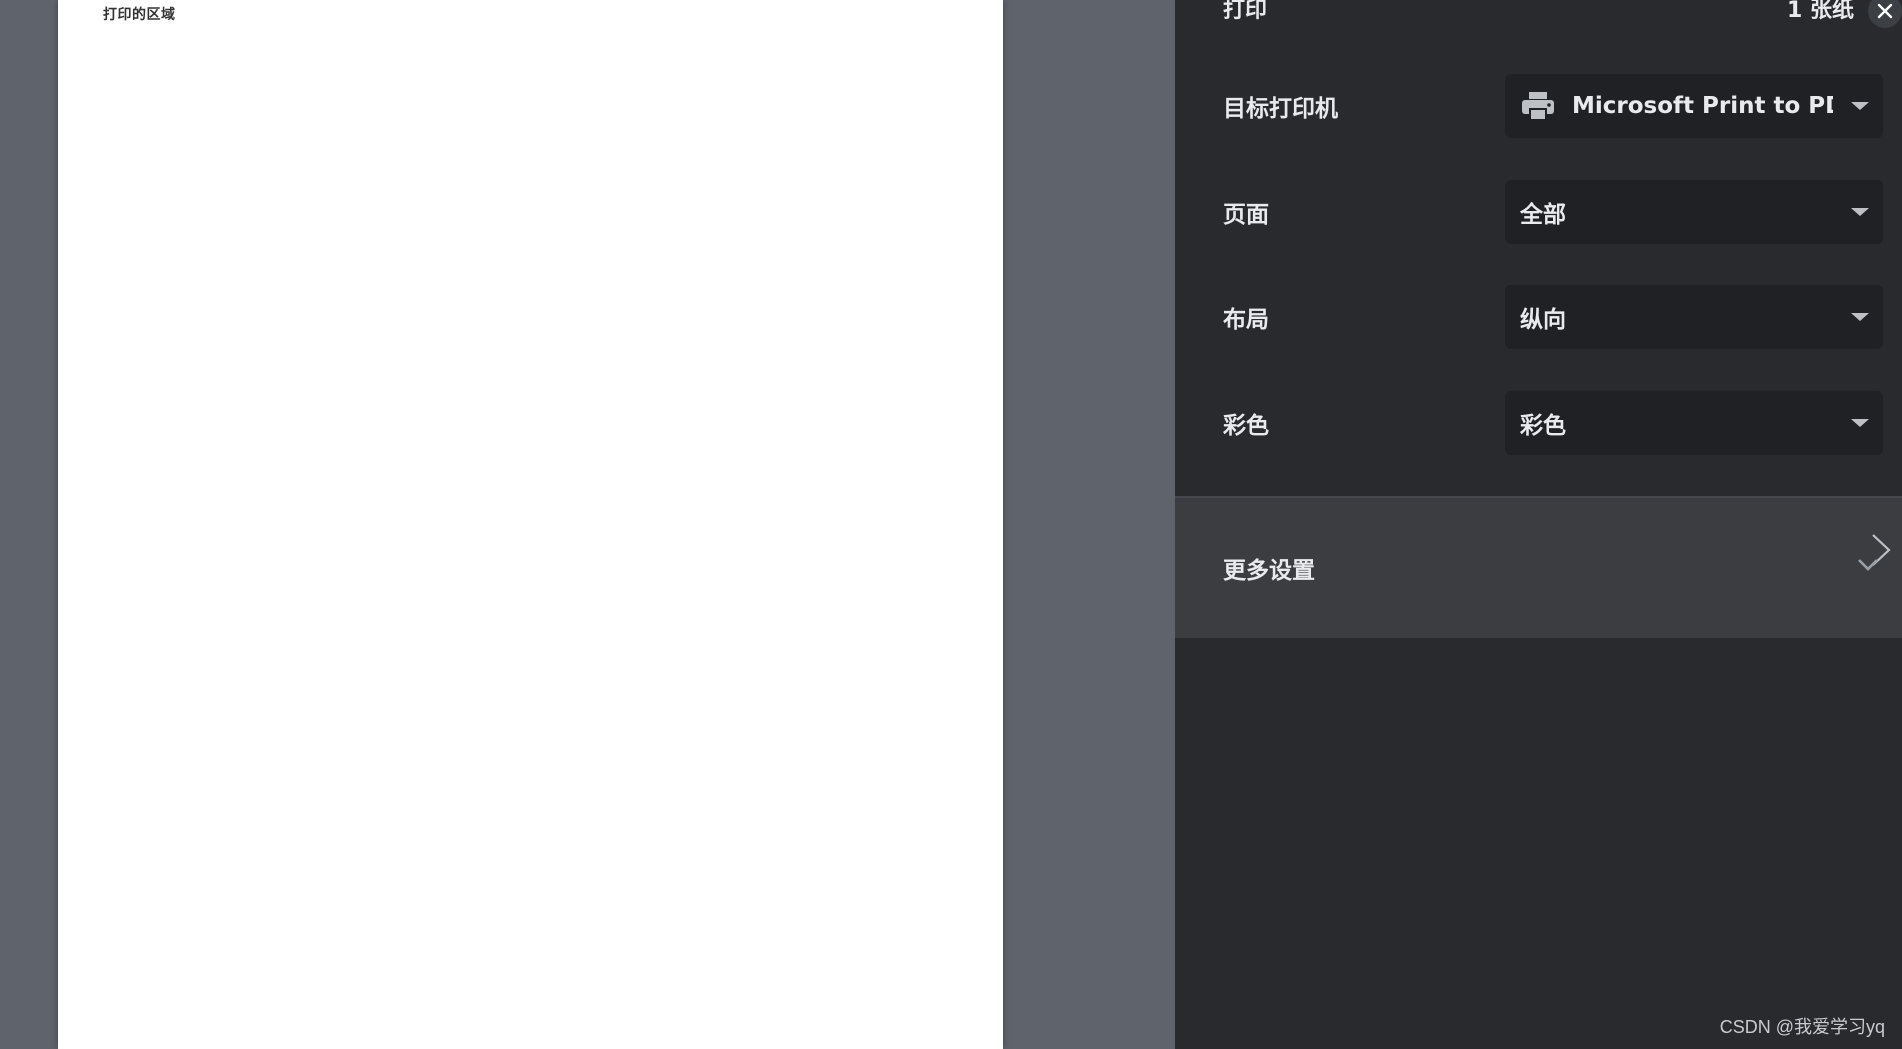 The width and height of the screenshot is (1902, 1049). Describe the element at coordinates (1543, 215) in the screenshot. I see `pages-value: 全部` at that location.